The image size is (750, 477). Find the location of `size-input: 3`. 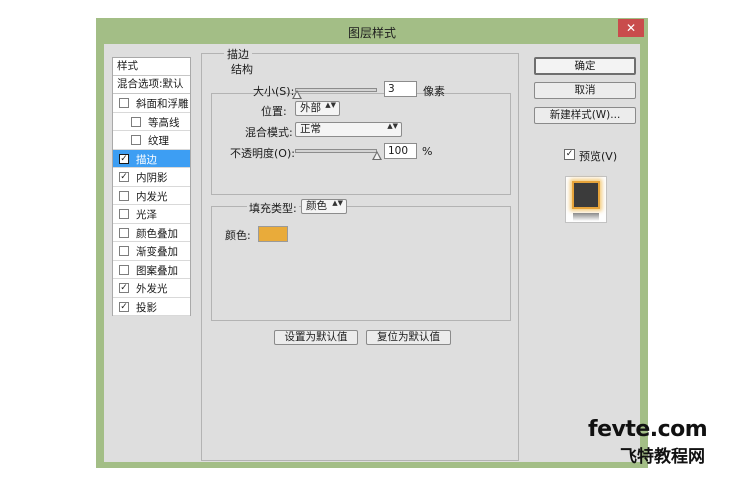

size-input: 3 is located at coordinates (400, 89).